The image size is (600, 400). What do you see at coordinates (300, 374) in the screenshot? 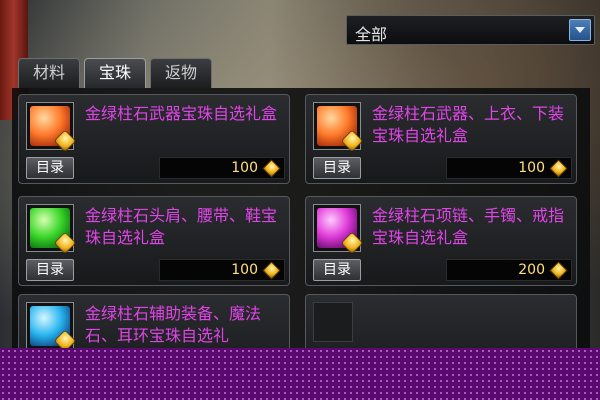
I see `purple-dotted-overlay` at bounding box center [300, 374].